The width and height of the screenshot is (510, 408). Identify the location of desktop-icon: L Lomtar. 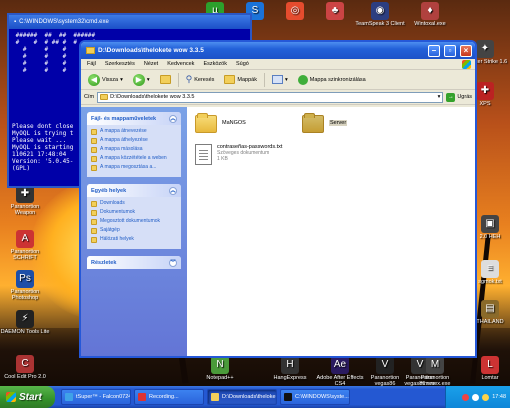
(487, 368).